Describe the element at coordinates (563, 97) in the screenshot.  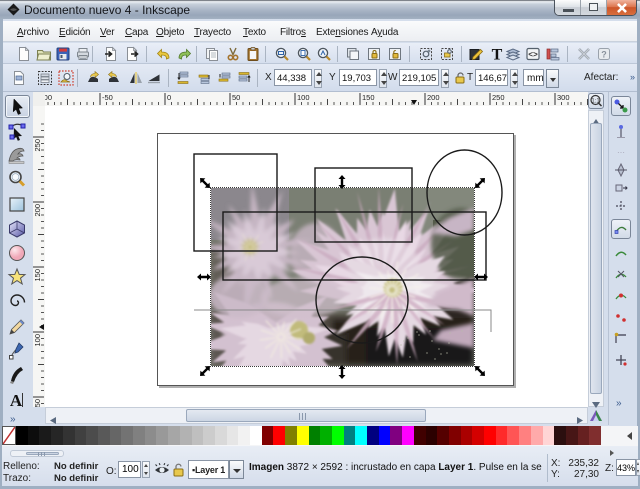
I see `svg-text: 300` at that location.